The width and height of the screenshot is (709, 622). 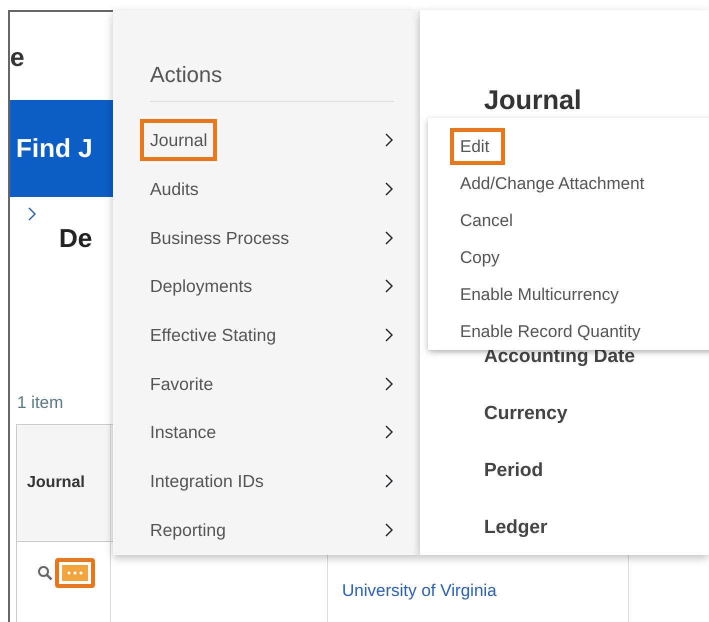 What do you see at coordinates (179, 140) in the screenshot?
I see `menu-item: Journal` at bounding box center [179, 140].